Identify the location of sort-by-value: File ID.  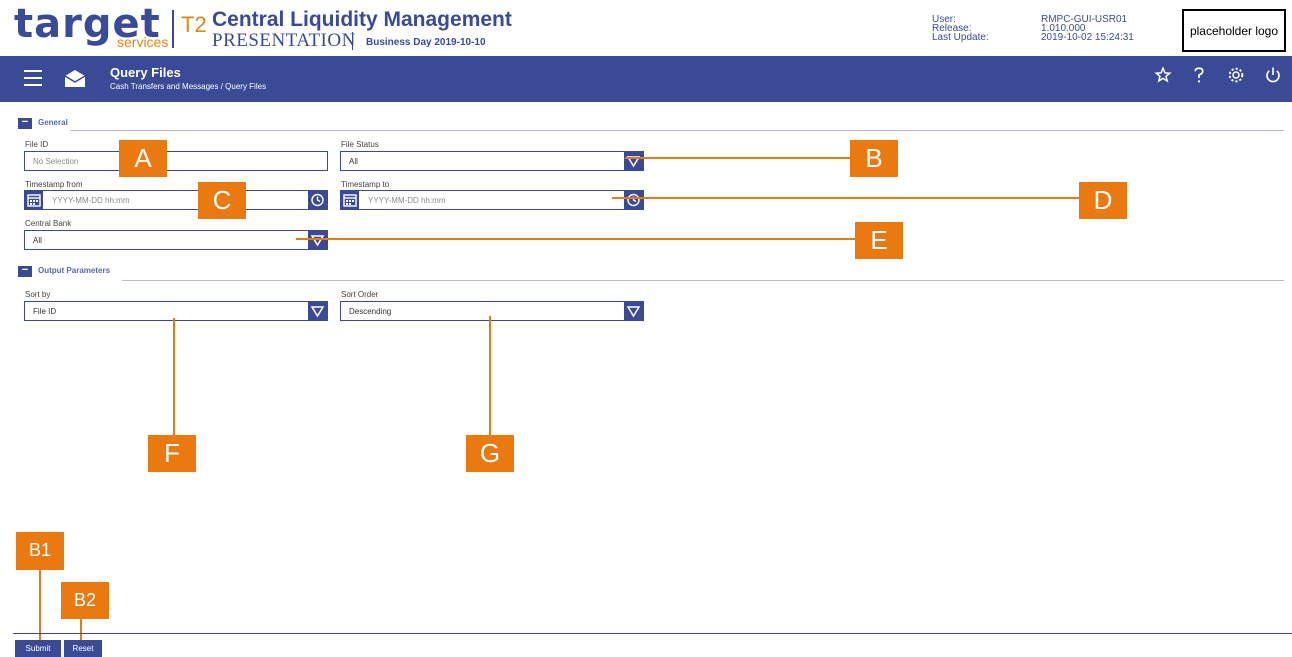
(45, 311).